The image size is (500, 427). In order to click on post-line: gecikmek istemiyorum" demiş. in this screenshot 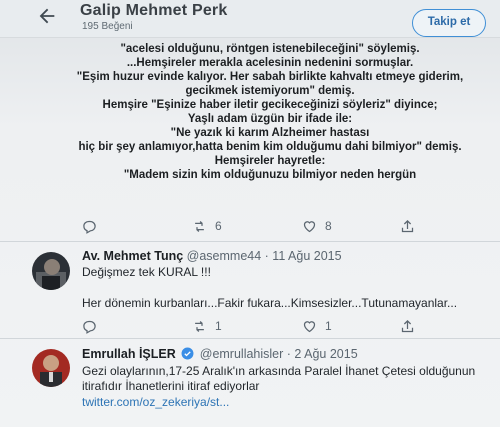, I will do `click(270, 91)`.